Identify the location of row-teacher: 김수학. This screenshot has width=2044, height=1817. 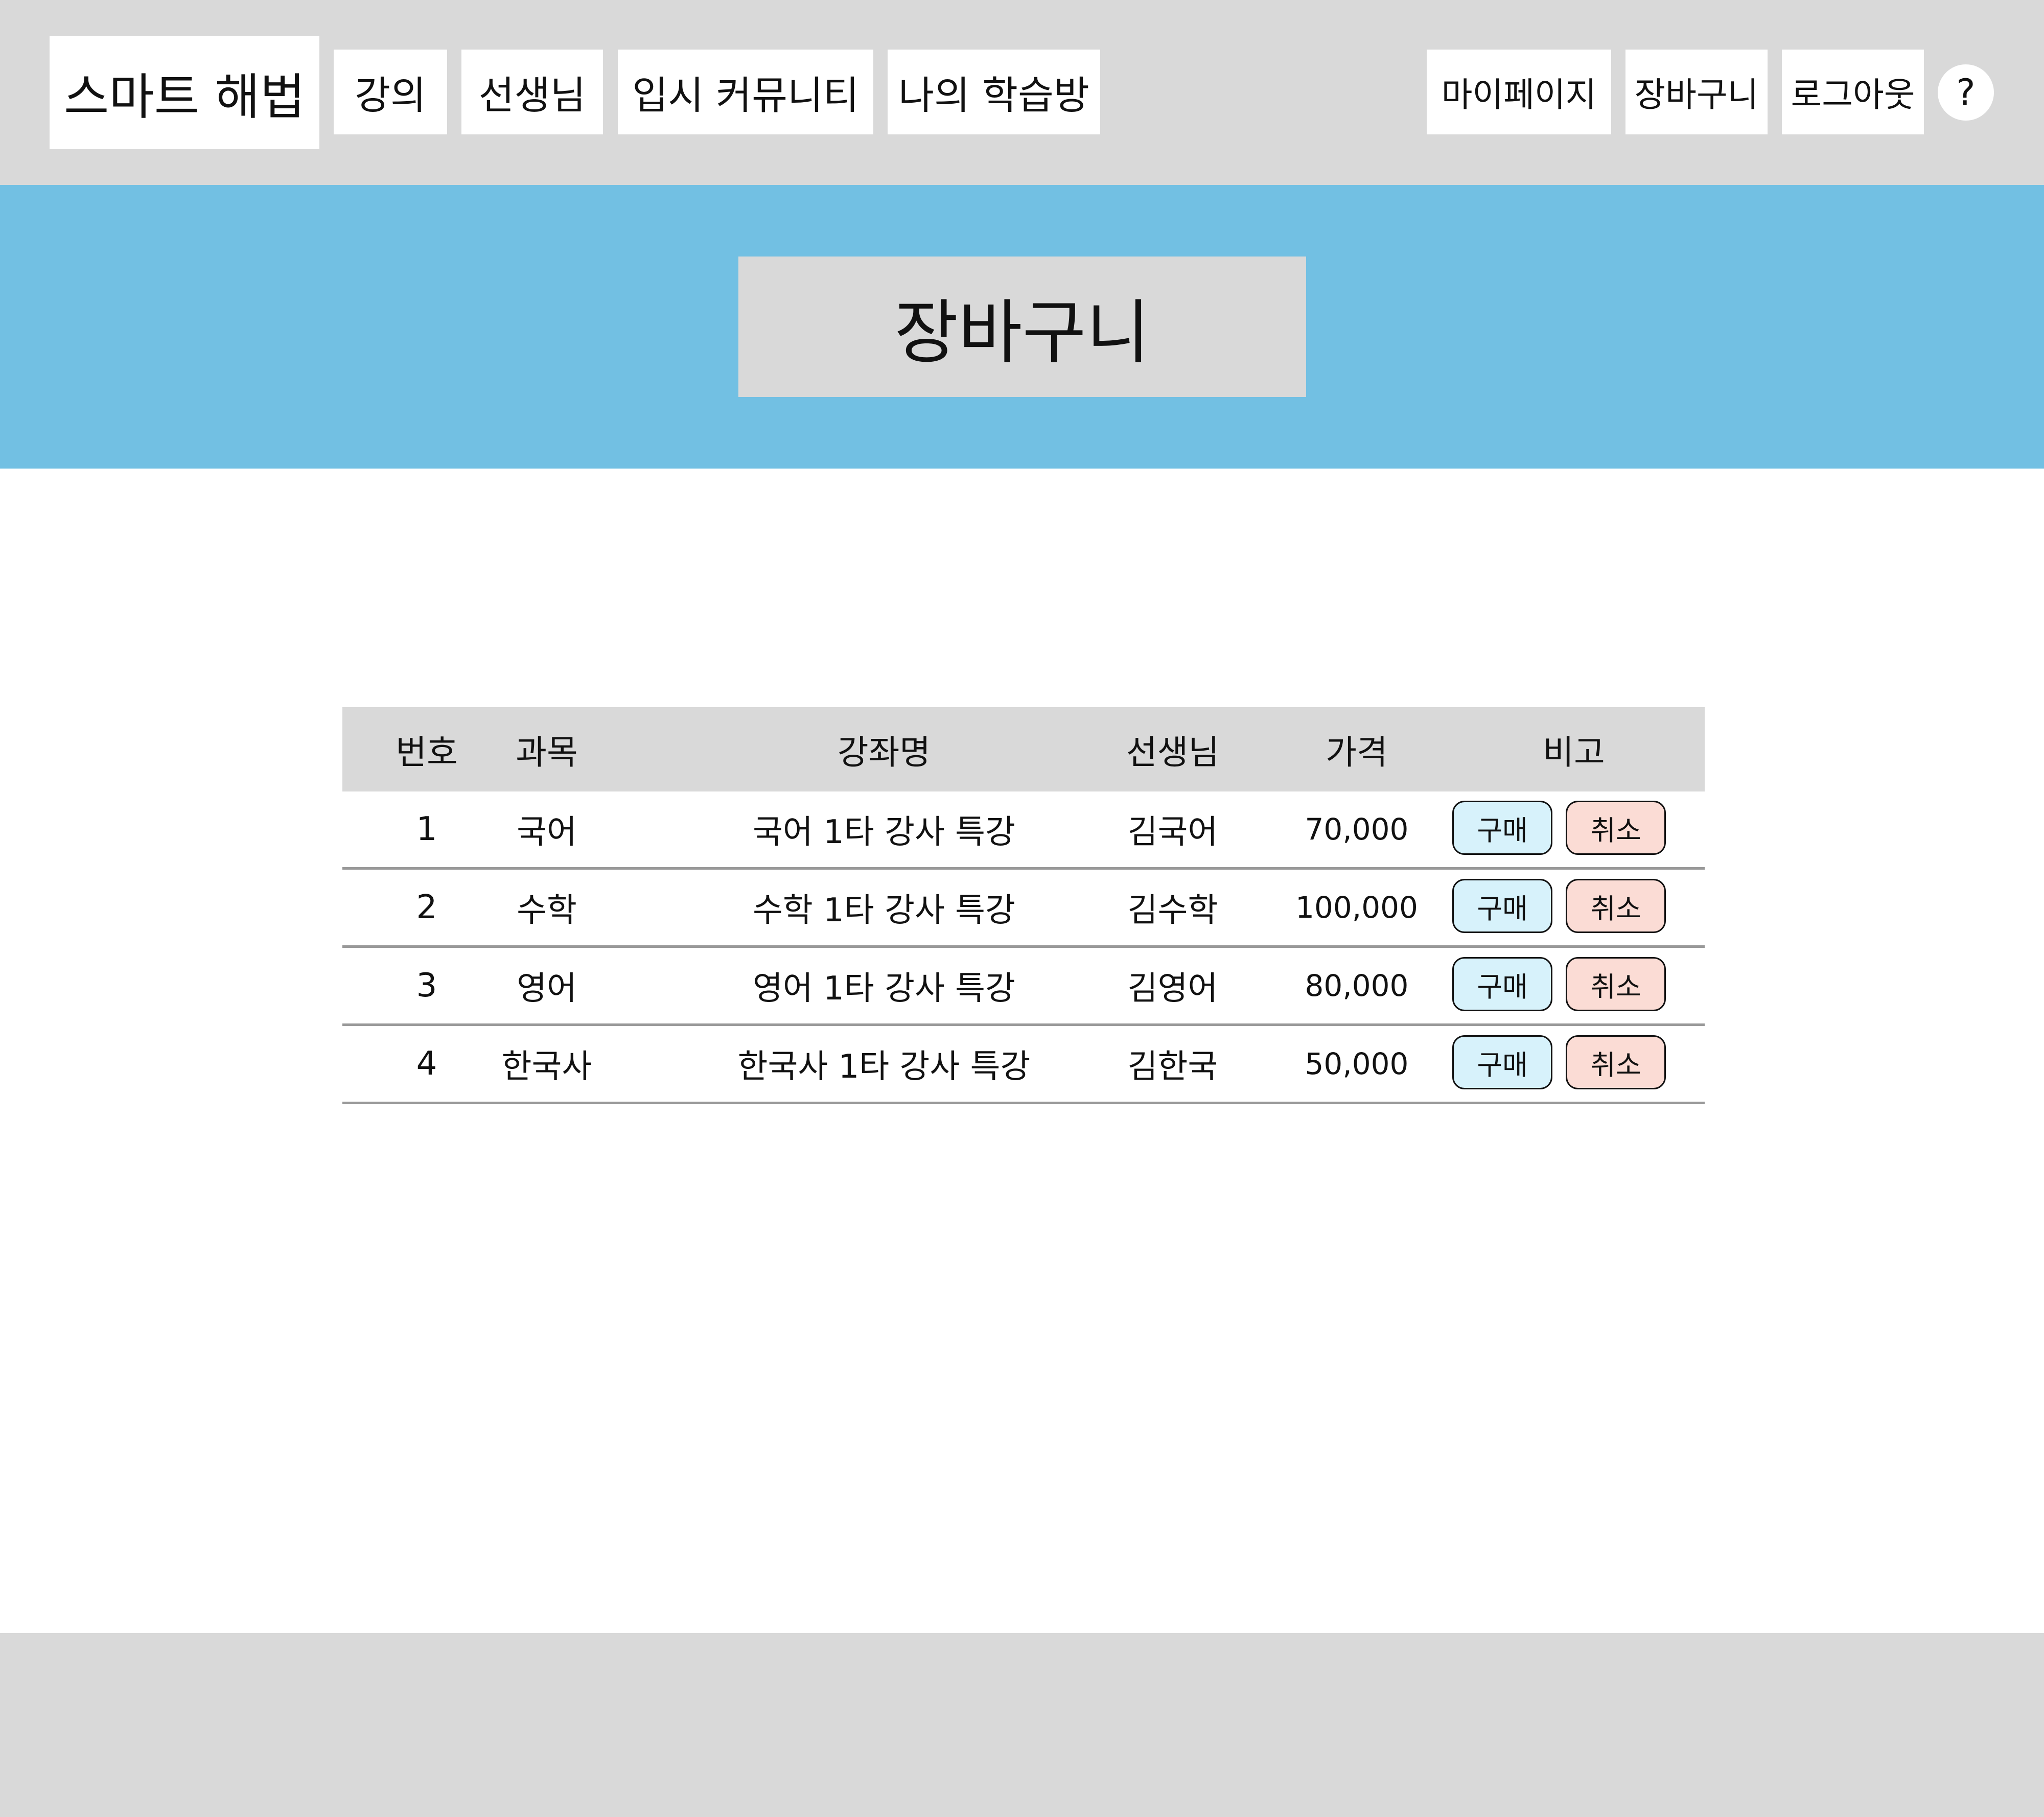
(1172, 910).